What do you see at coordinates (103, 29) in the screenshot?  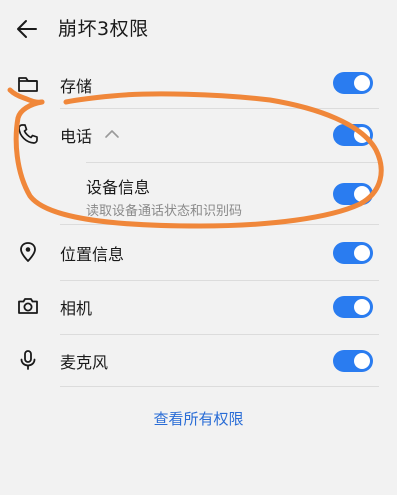 I see `page-title: 崩坏3权限` at bounding box center [103, 29].